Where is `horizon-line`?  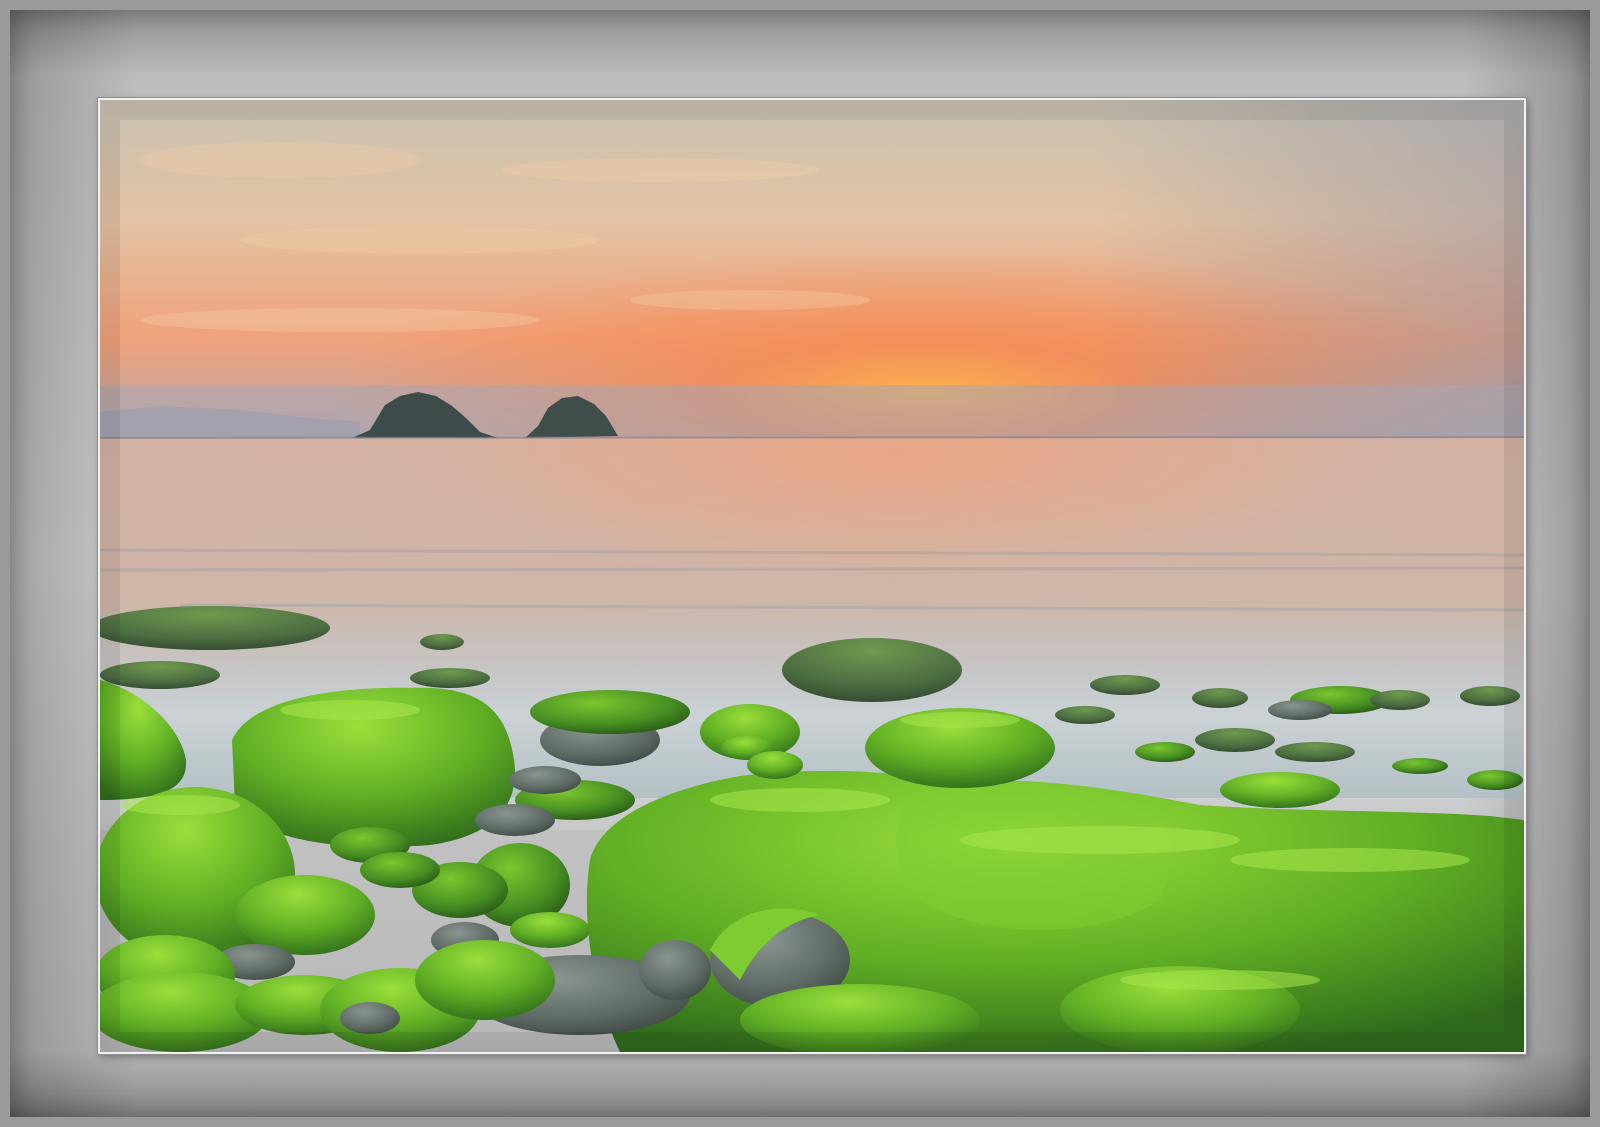
horizon-line is located at coordinates (812, 437).